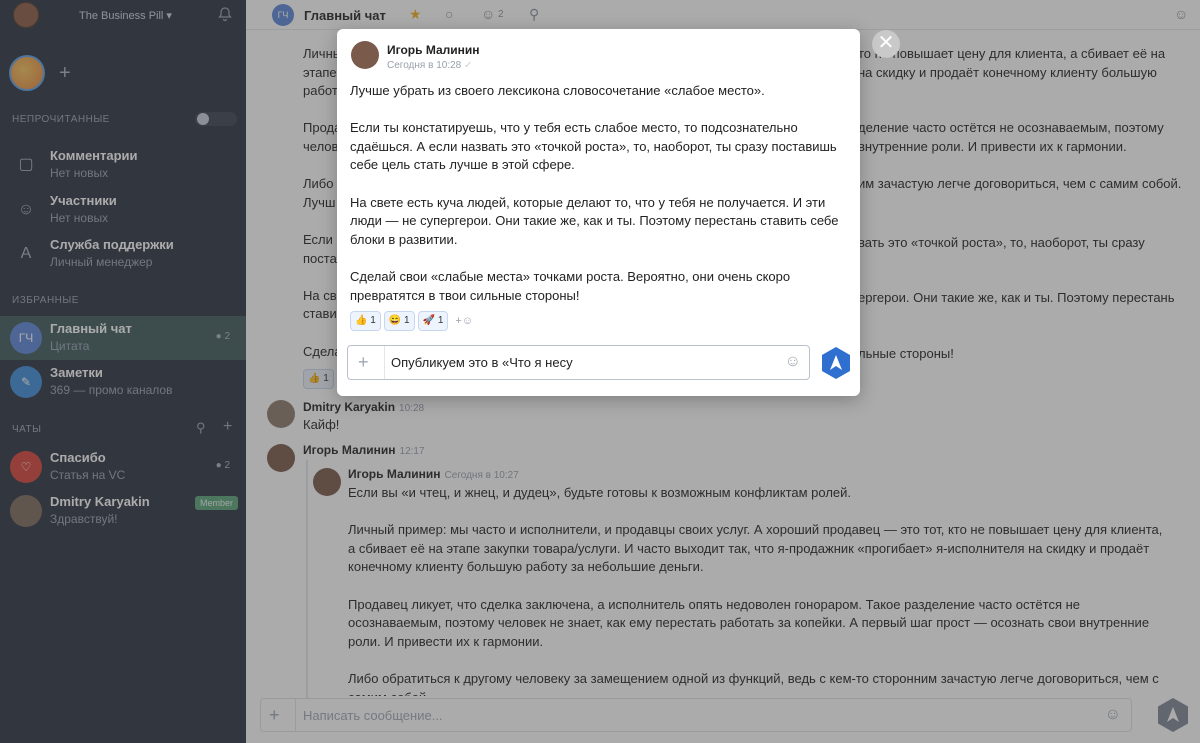 The width and height of the screenshot is (1200, 743). I want to click on close-icon: ✕, so click(886, 44).